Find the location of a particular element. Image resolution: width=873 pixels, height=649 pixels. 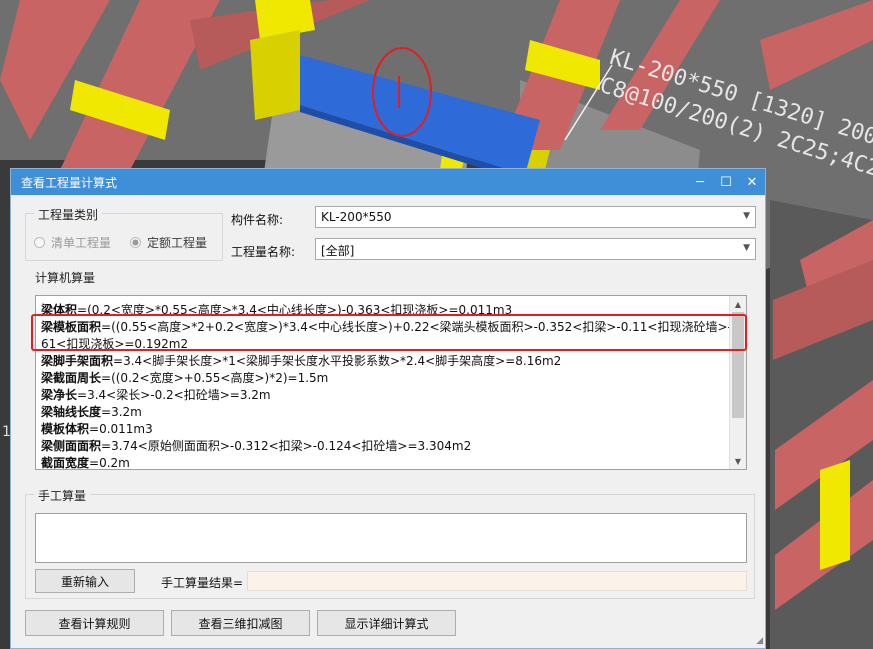

close-icon: ✕ is located at coordinates (752, 182).